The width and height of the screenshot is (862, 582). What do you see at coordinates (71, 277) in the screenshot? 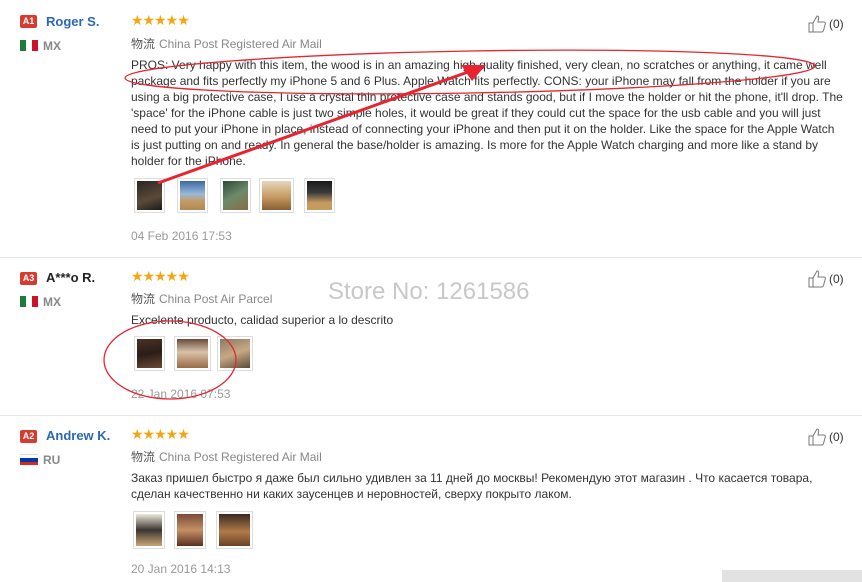
I see `buyer-name: A***o R.` at bounding box center [71, 277].